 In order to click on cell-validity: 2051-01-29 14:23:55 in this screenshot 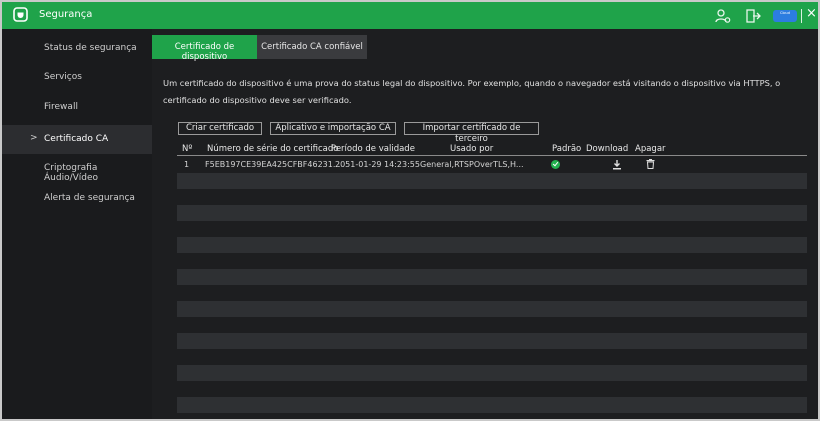, I will do `click(377, 164)`.